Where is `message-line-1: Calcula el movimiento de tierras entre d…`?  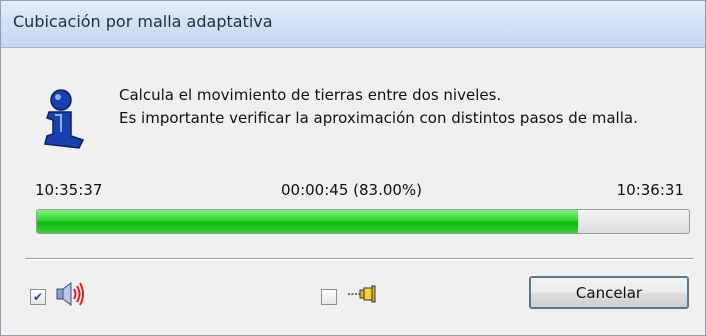 message-line-1: Calcula el movimiento de tierras entre d… is located at coordinates (310, 95).